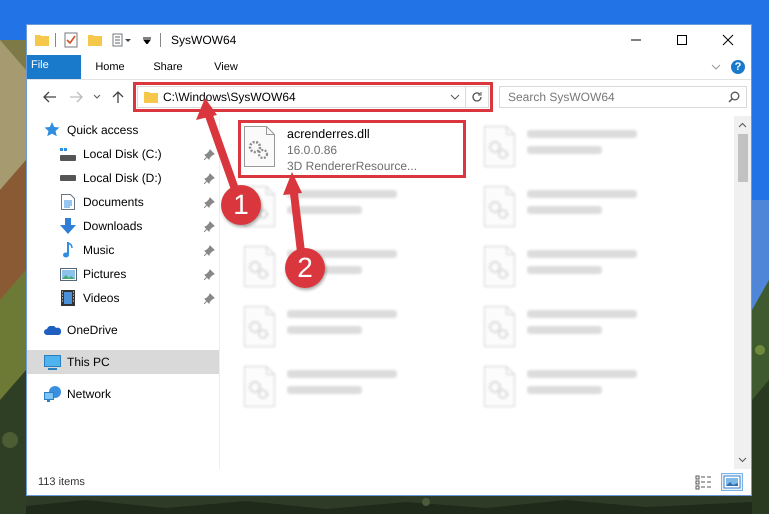  I want to click on network-icon, so click(52, 394).